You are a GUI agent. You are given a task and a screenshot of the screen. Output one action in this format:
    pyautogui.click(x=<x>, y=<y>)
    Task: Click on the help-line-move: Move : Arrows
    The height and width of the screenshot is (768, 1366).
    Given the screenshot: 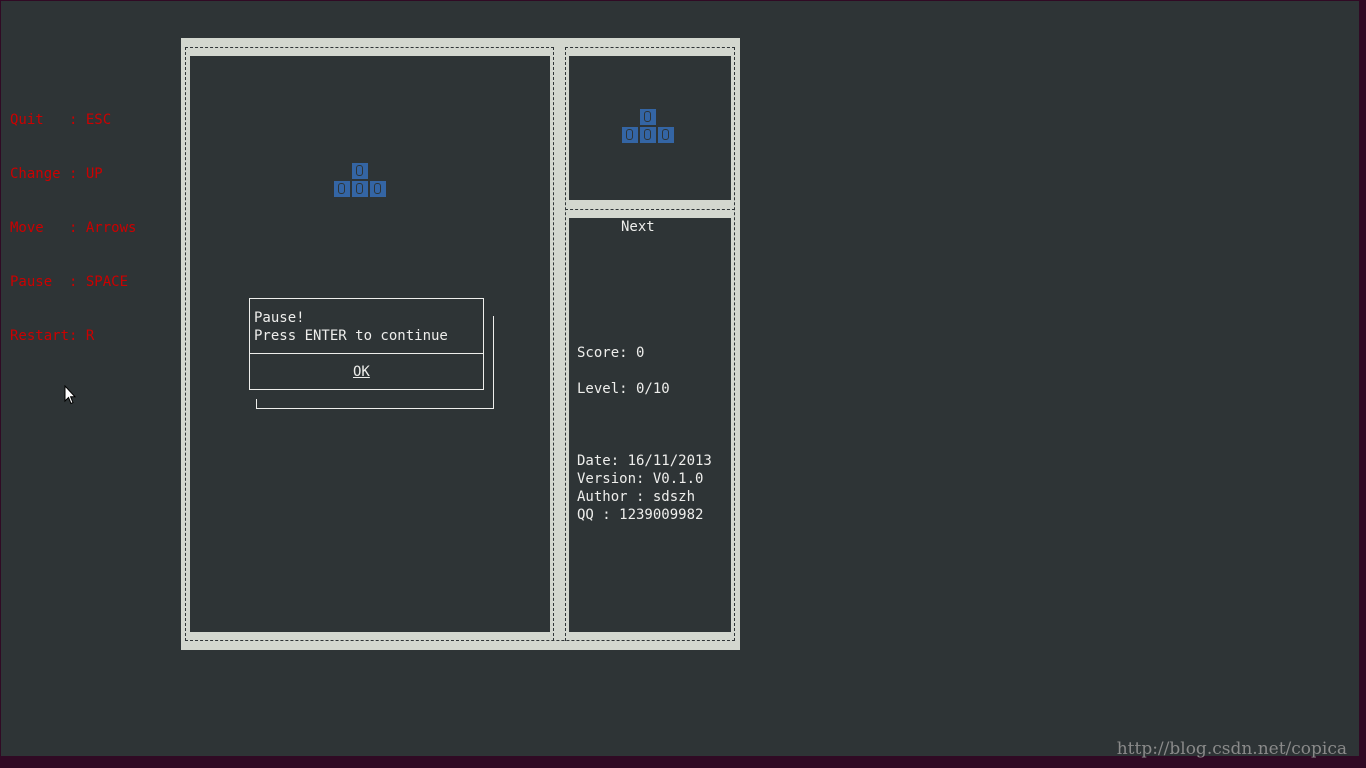 What is the action you would take?
    pyautogui.click(x=73, y=228)
    